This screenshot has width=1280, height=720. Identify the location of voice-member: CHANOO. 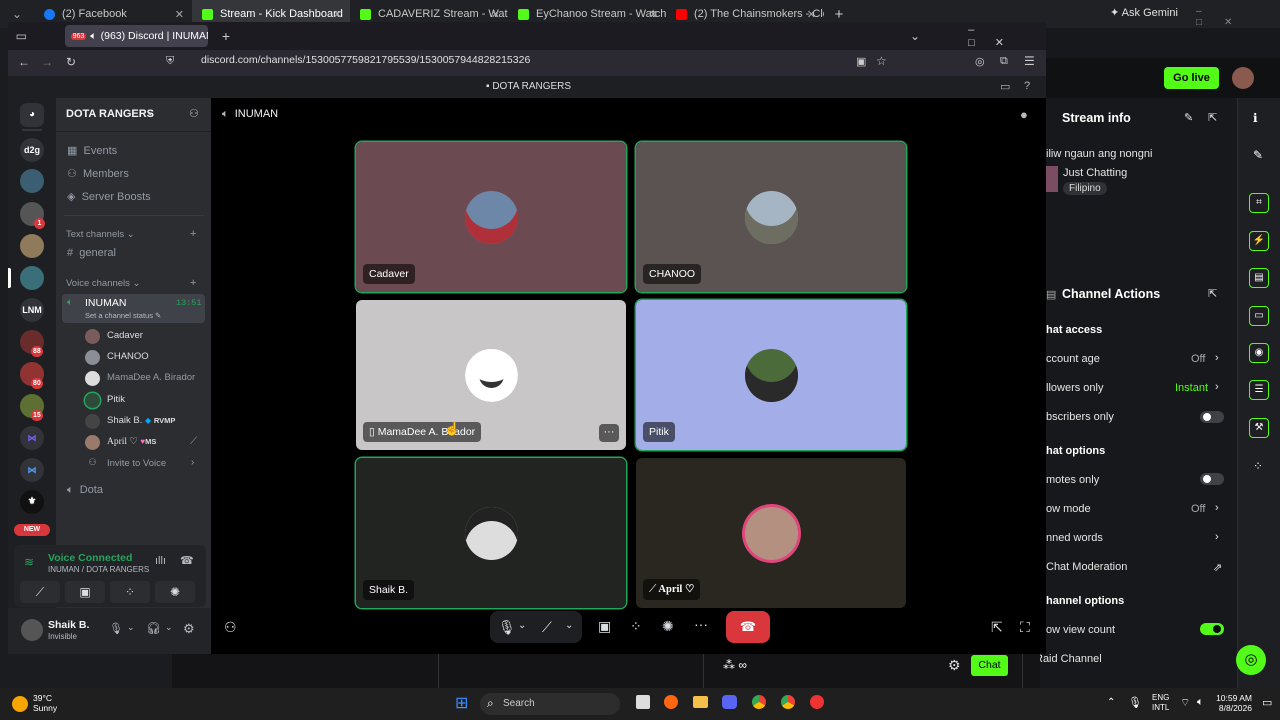
(117, 357).